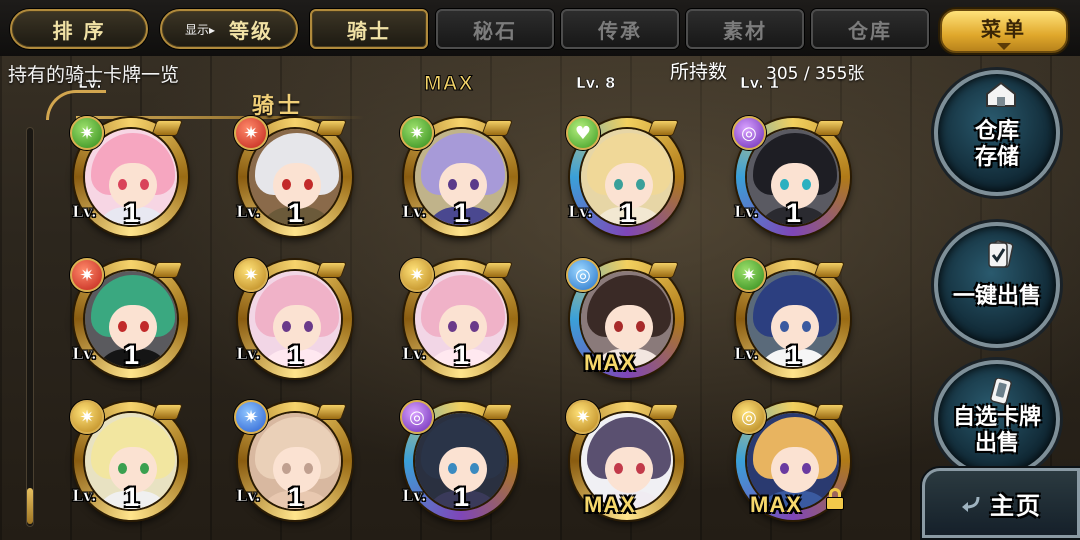 This screenshot has width=1080, height=540. Describe the element at coordinates (1001, 94) in the screenshot. I see `house-icon` at that location.